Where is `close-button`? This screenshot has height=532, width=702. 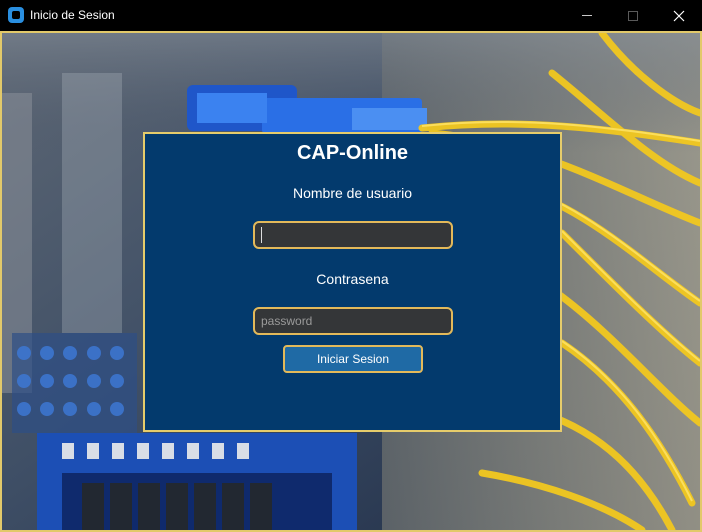 close-button is located at coordinates (679, 15).